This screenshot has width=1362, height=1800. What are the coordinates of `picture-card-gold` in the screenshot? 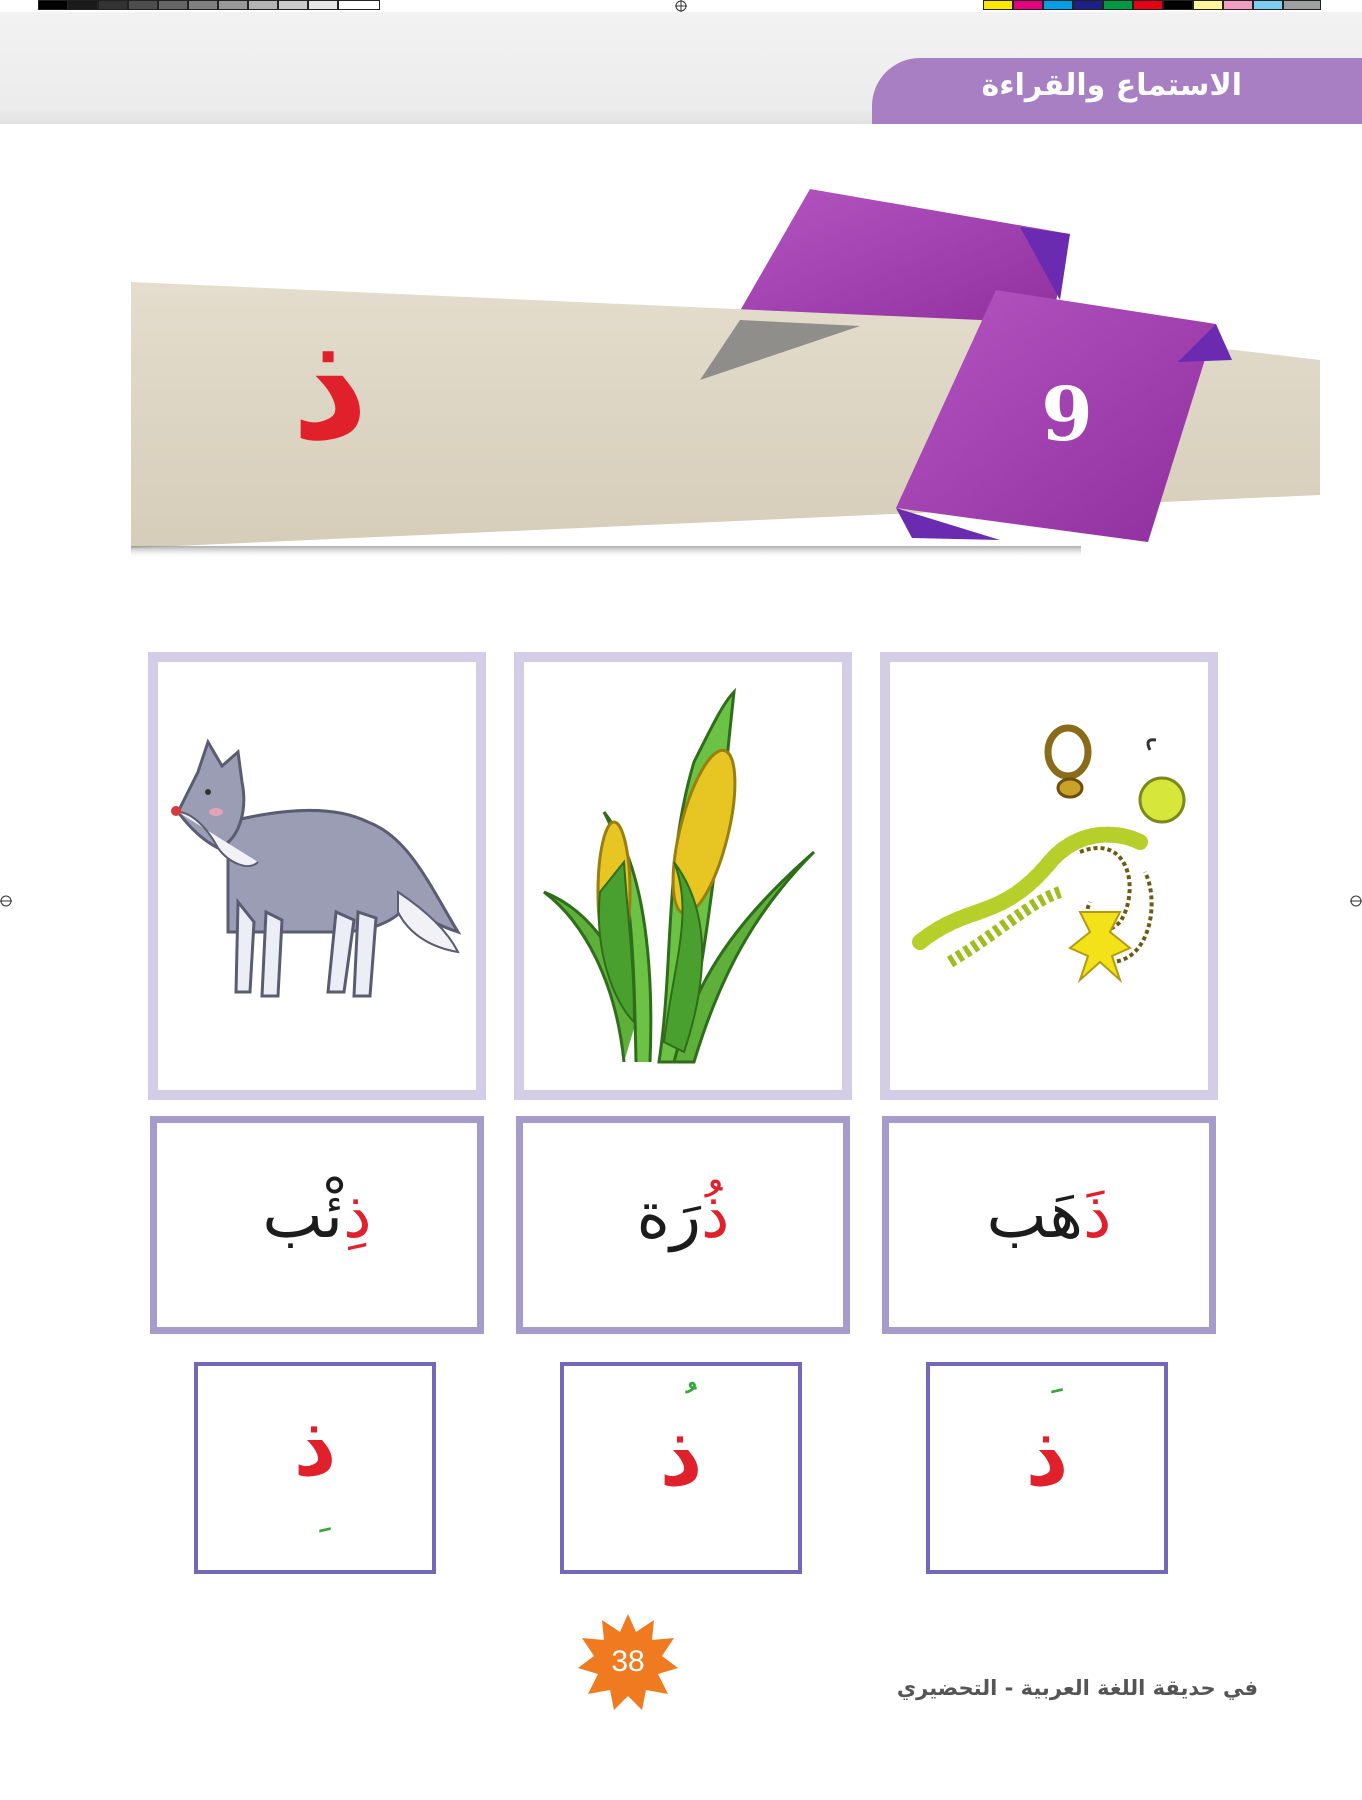 It's located at (1049, 876).